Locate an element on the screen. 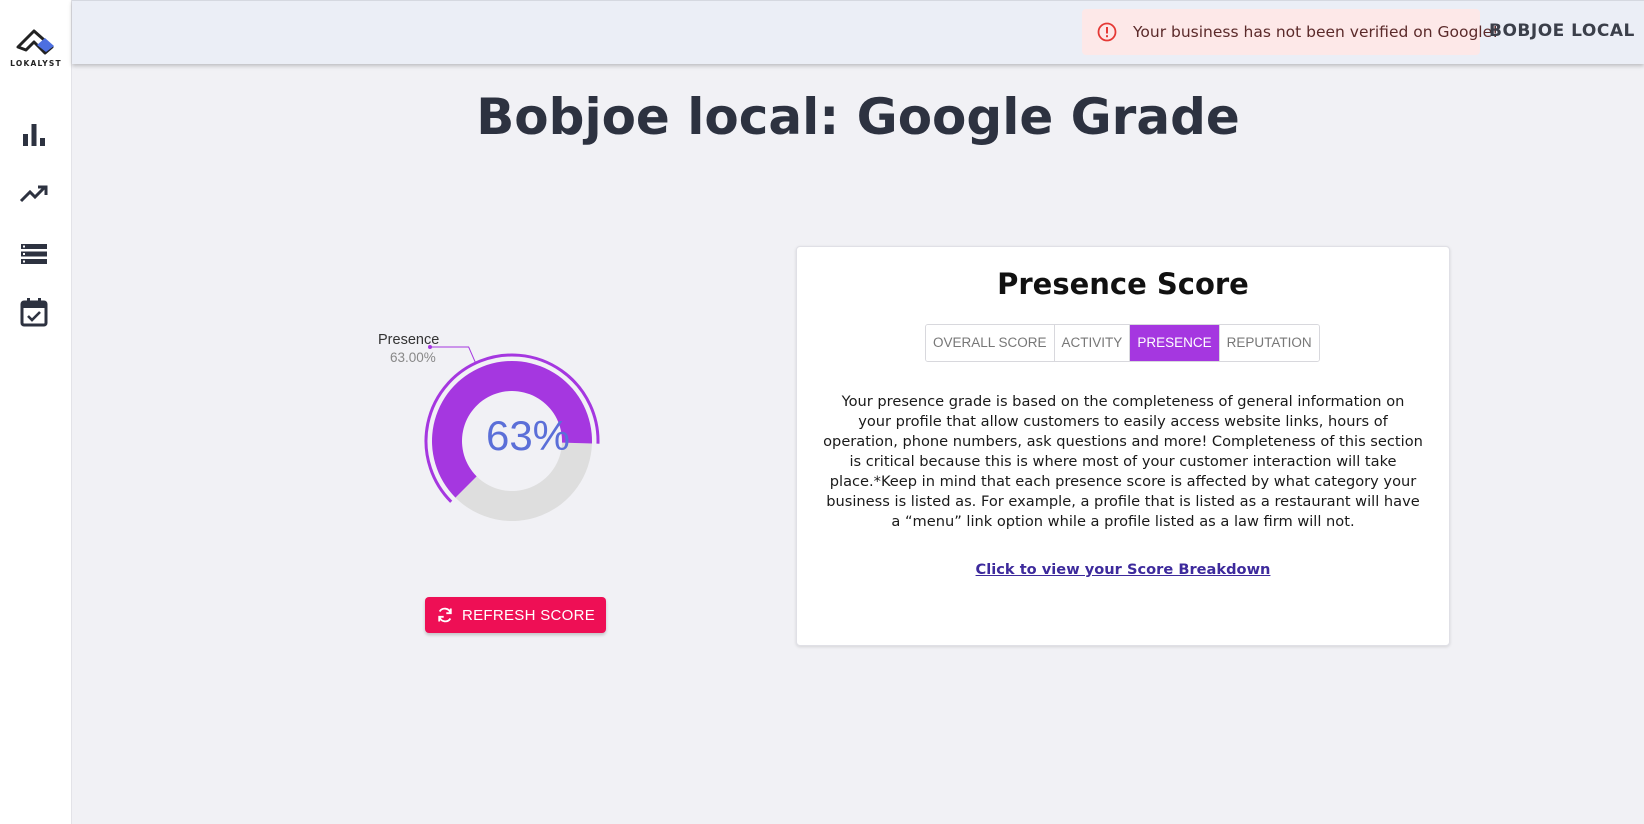 The width and height of the screenshot is (1644, 824). calendar-check-icon is located at coordinates (34, 312).